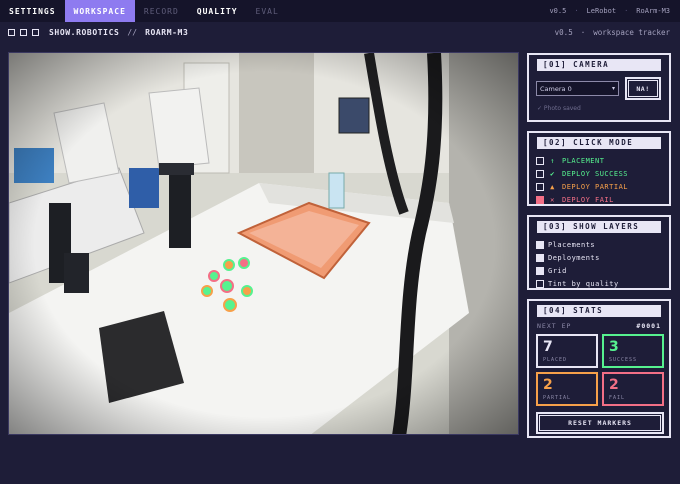 The image size is (680, 484). What do you see at coordinates (601, 11) in the screenshot?
I see `nav-framework: LeRobot` at bounding box center [601, 11].